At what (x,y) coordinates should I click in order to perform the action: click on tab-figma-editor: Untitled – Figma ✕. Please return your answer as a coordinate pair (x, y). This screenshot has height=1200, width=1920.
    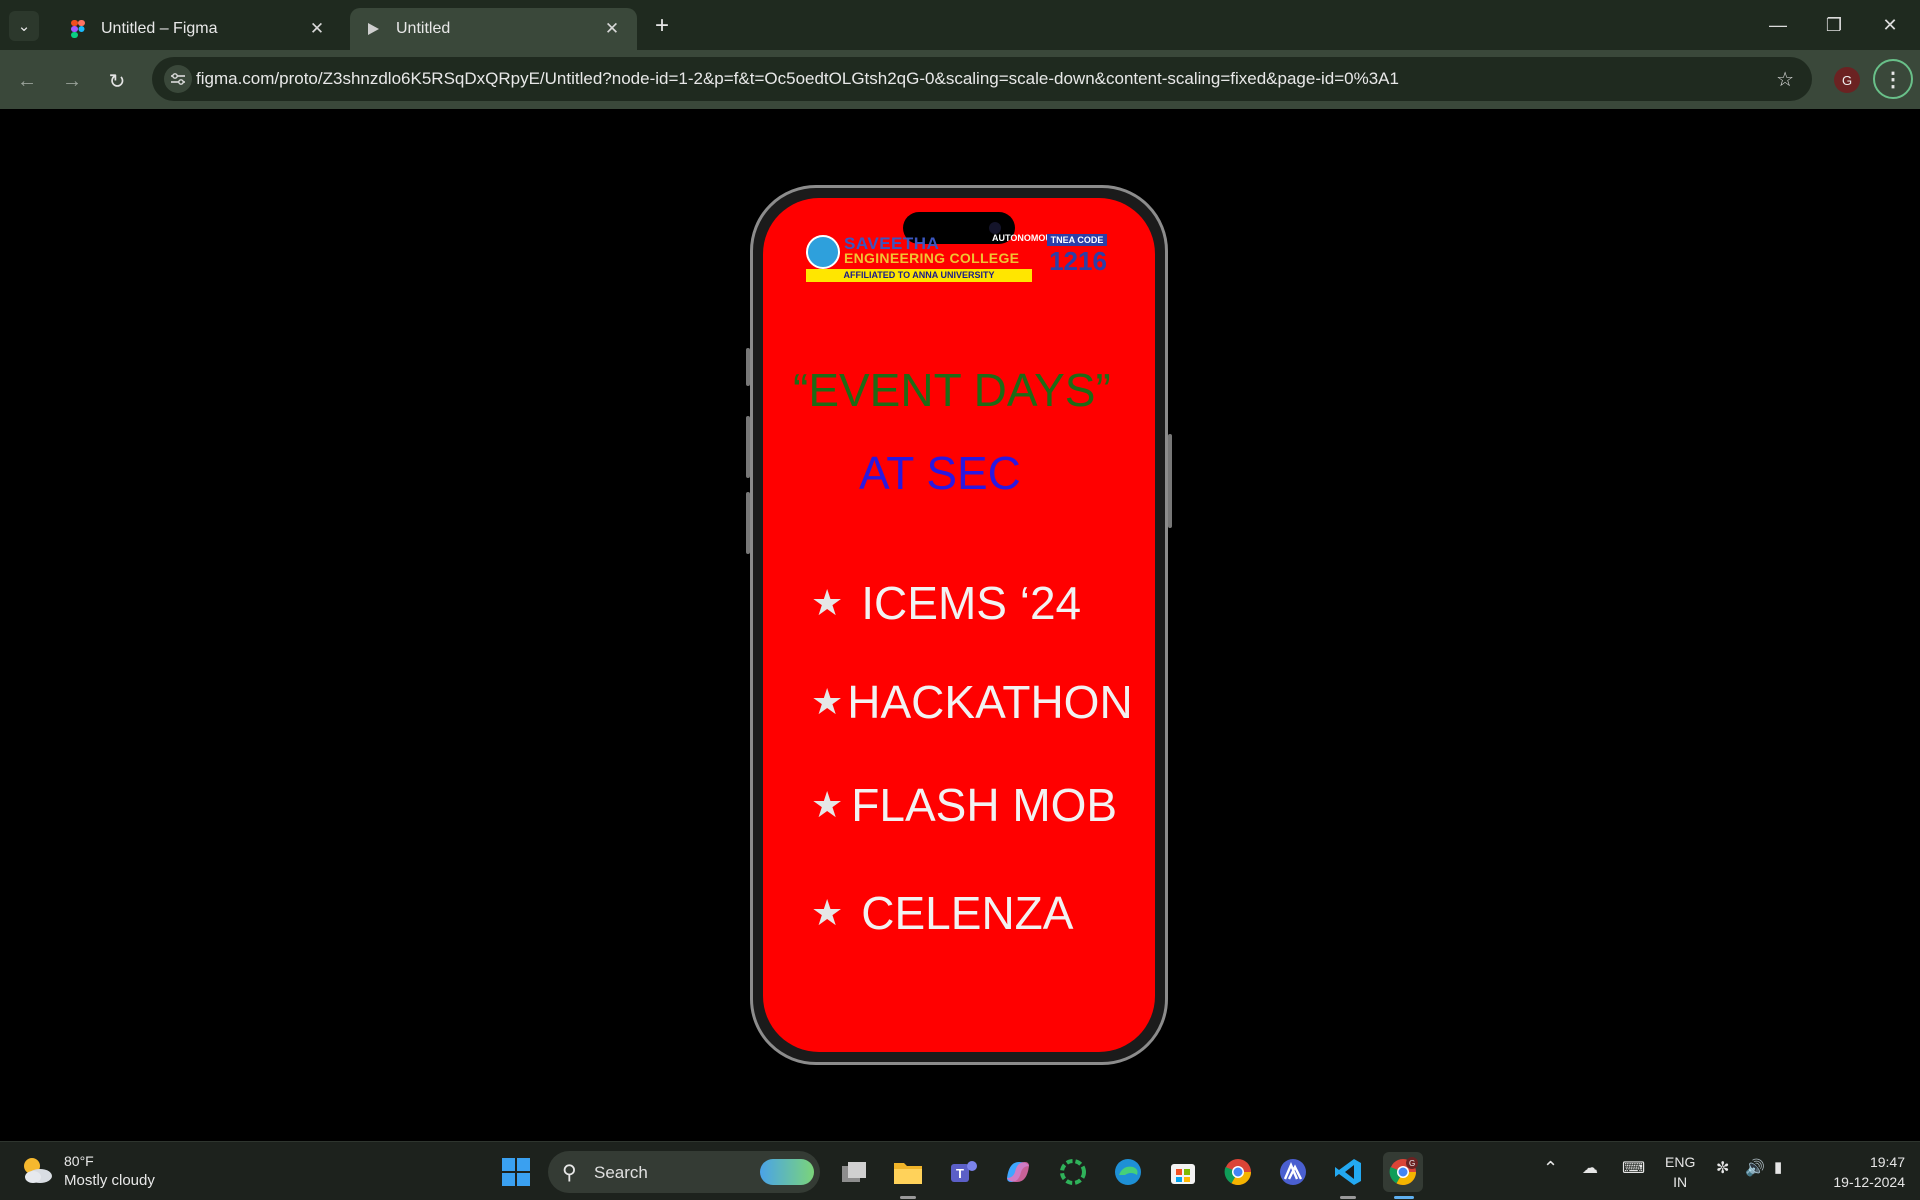
    Looking at the image, I should click on (198, 29).